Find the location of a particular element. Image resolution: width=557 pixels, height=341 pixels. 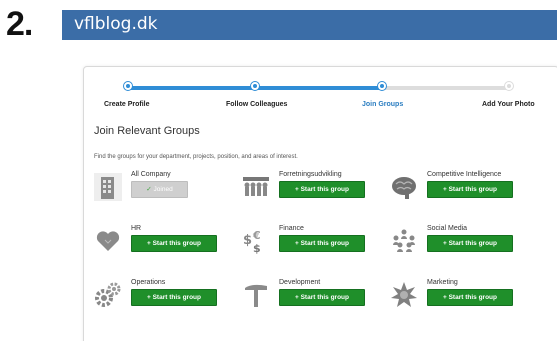

social-network-icon is located at coordinates (404, 240).